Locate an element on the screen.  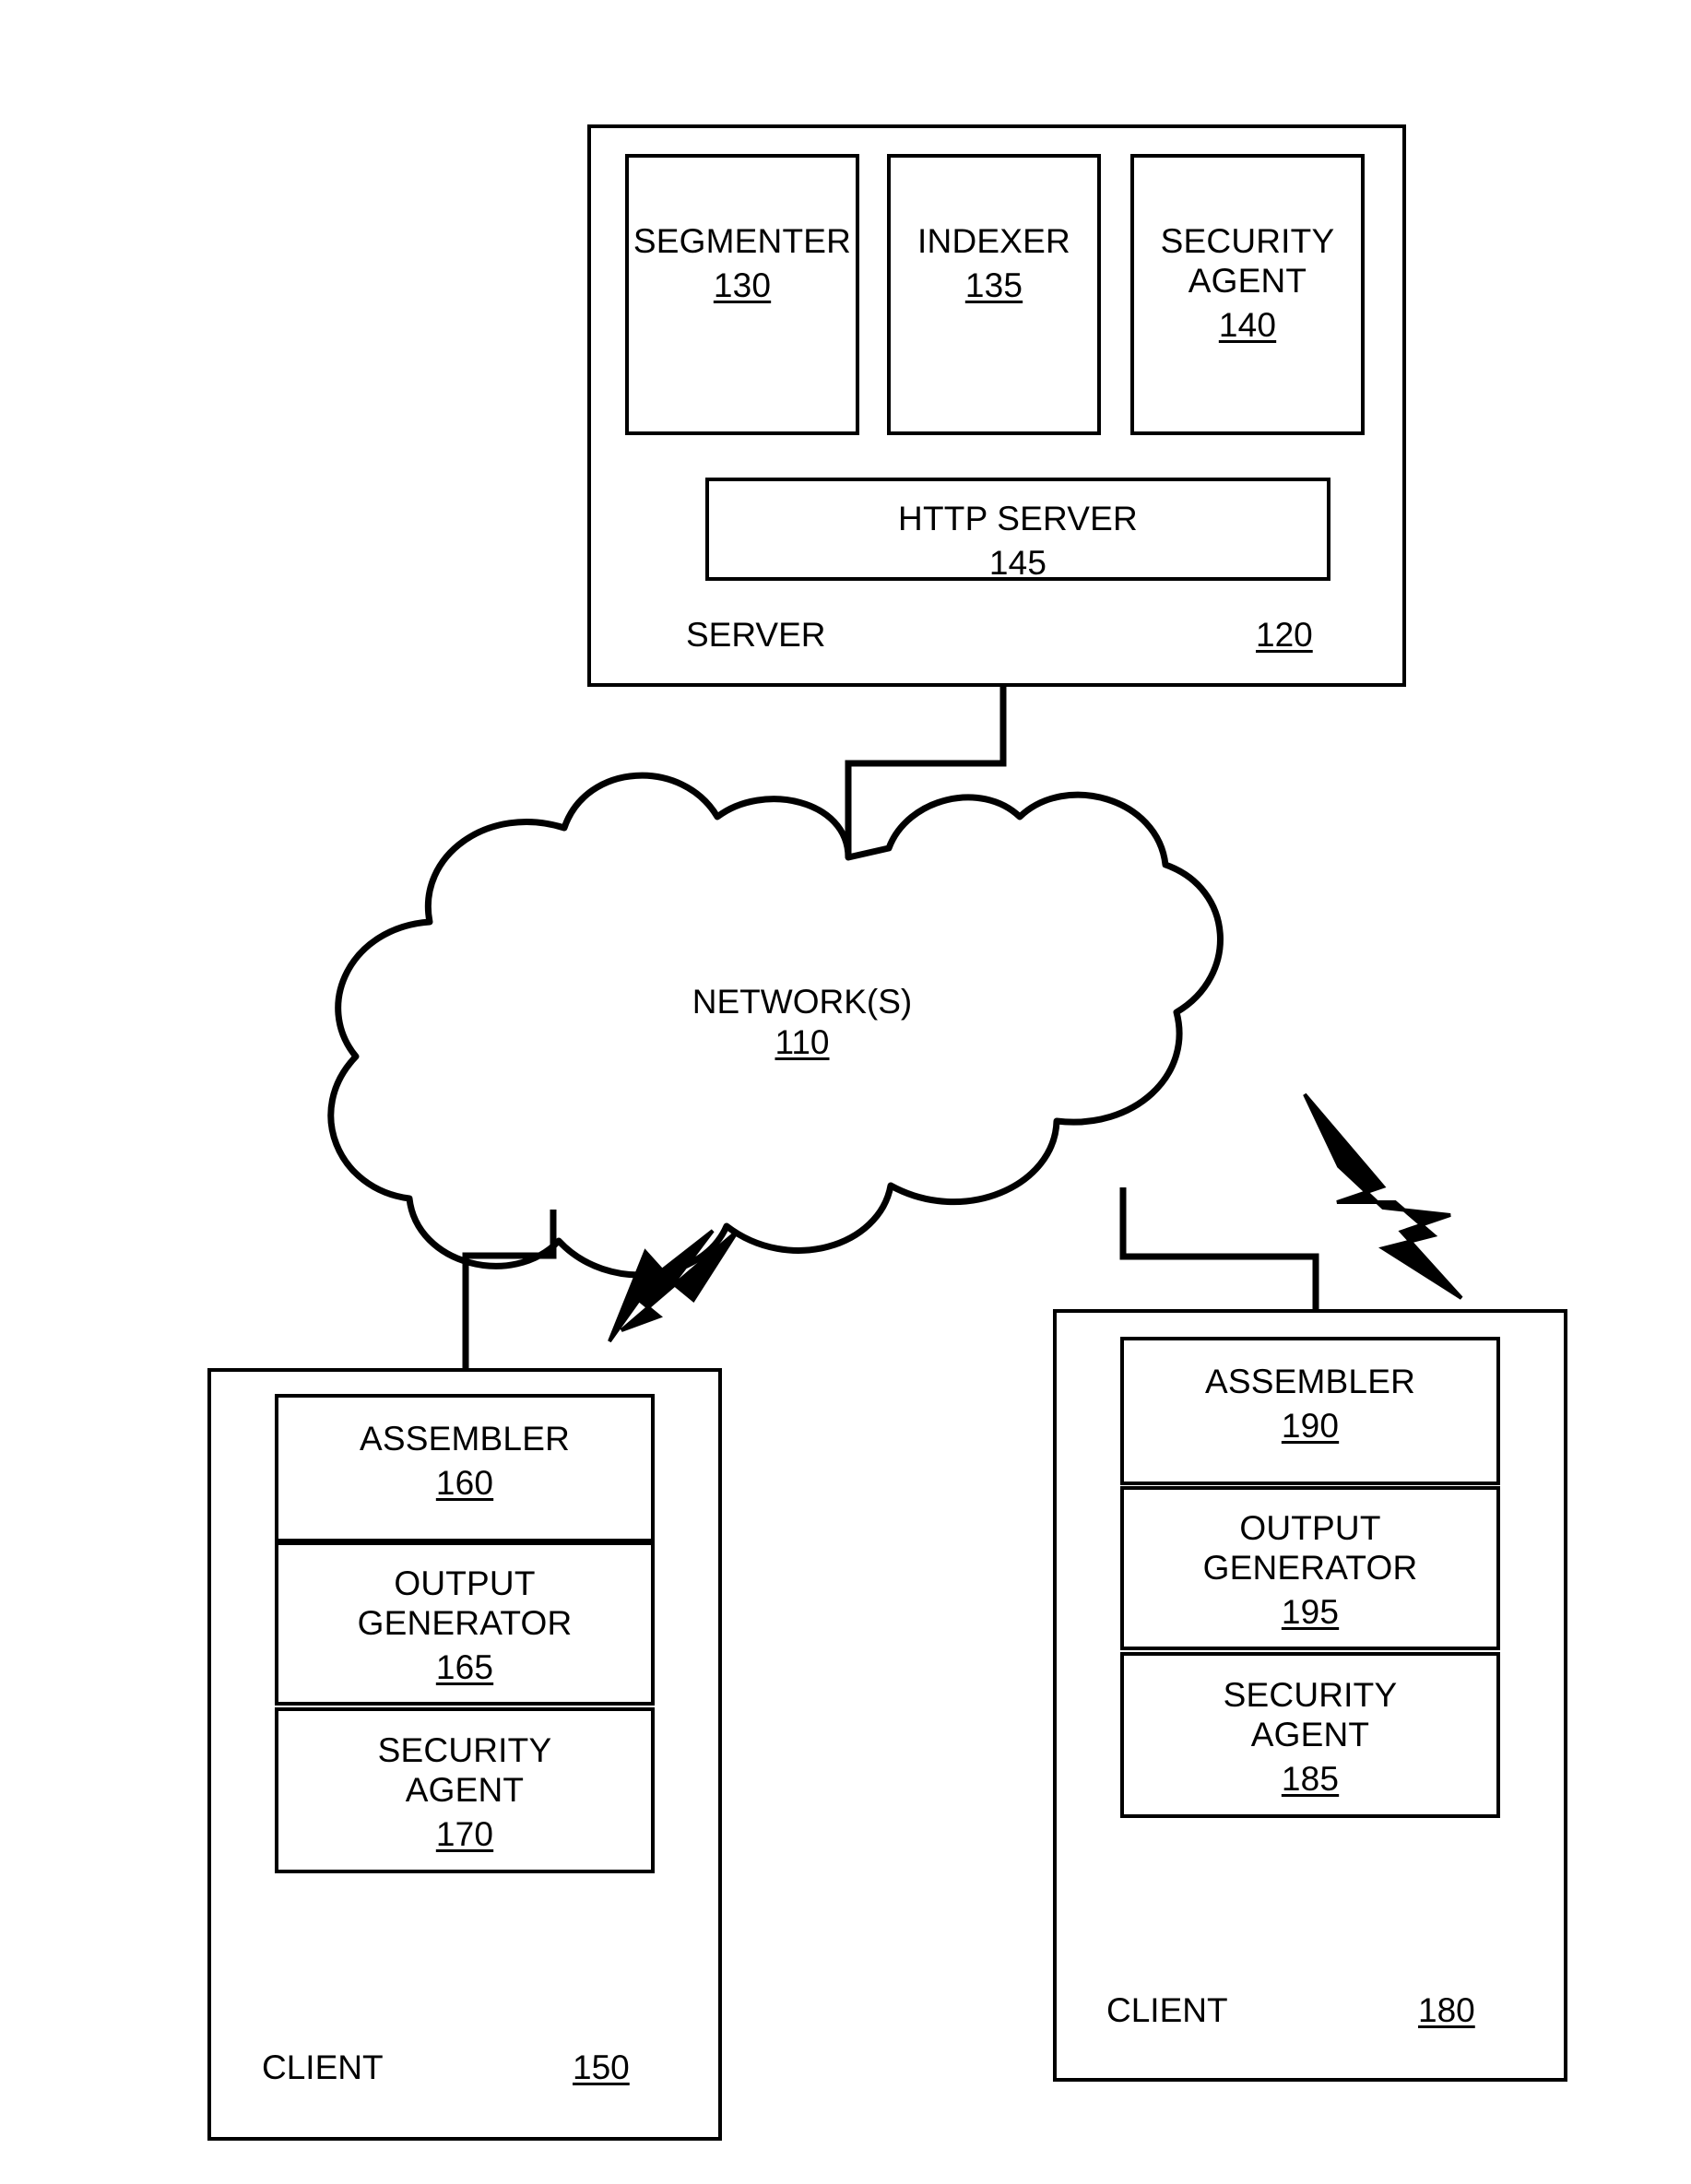
client-150-module-security-agent-reference: 170 is located at coordinates (464, 1834).